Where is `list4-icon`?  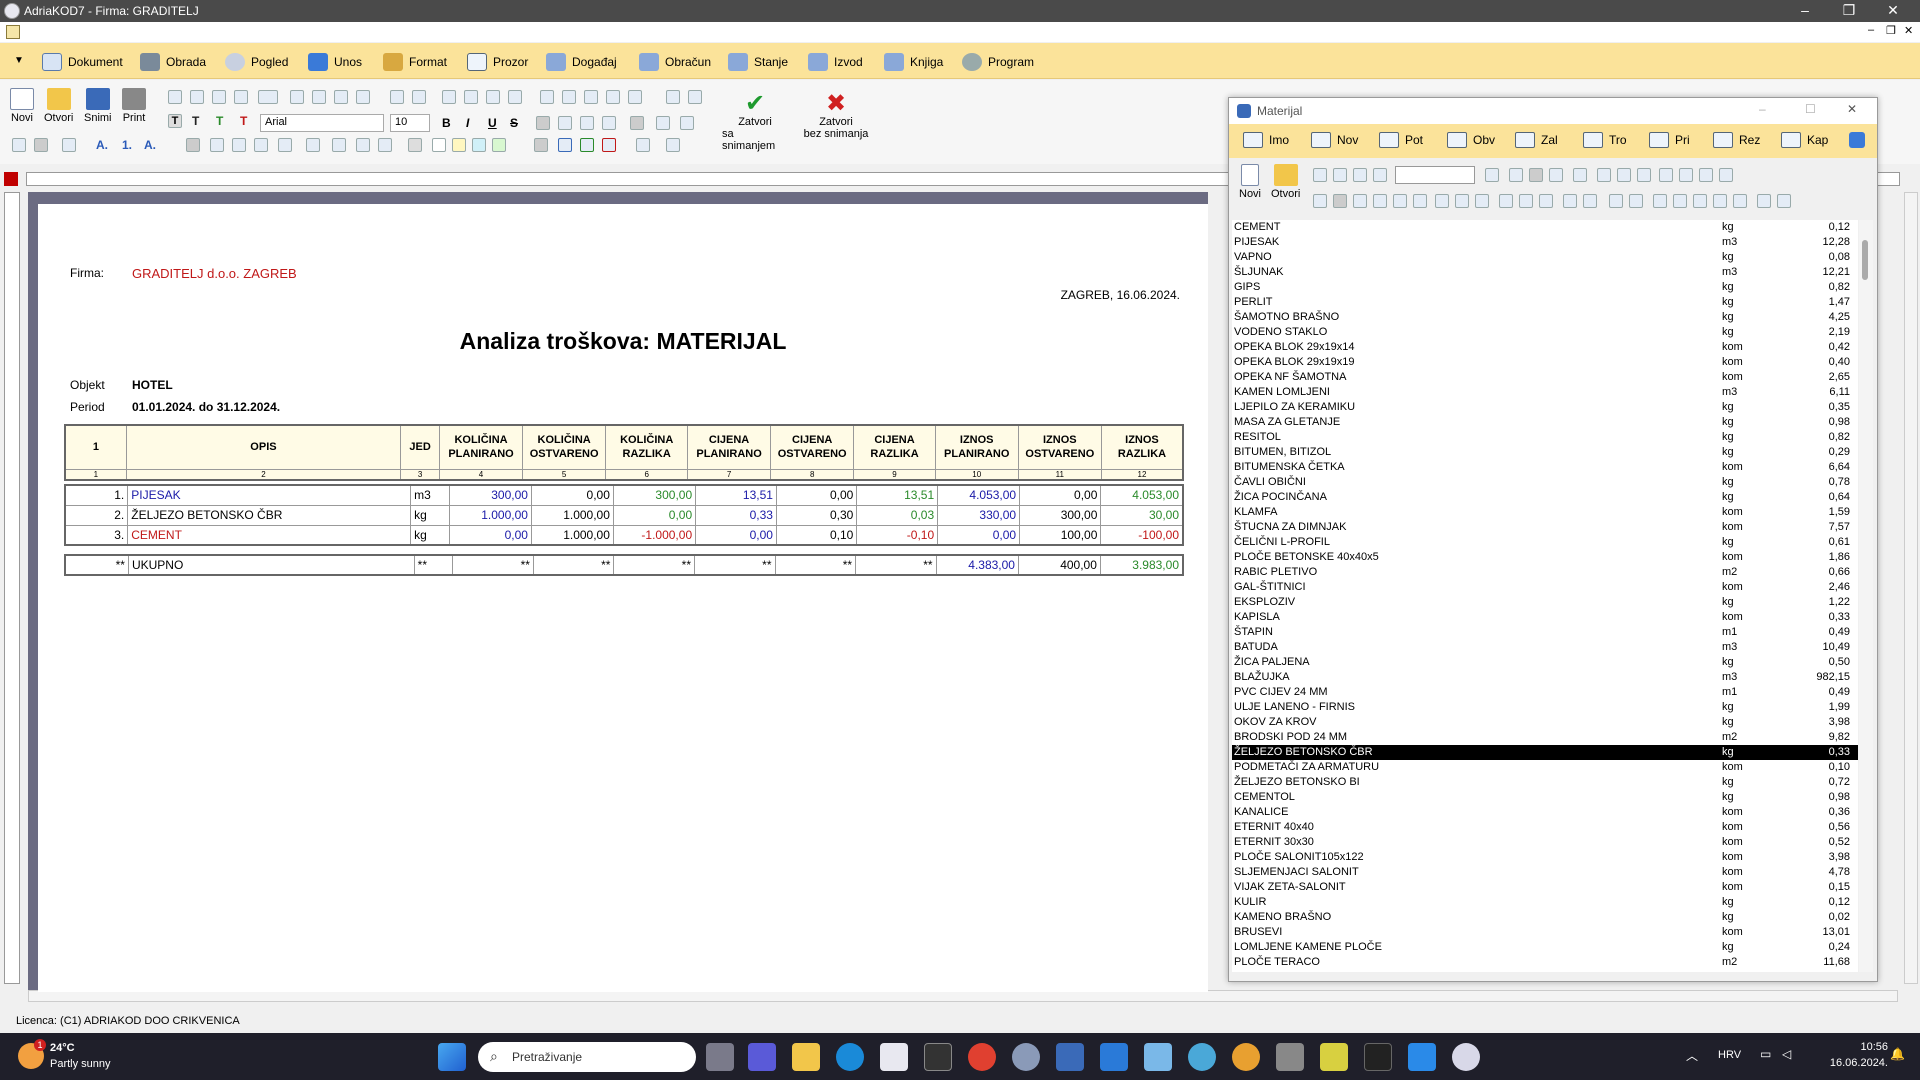
list4-icon is located at coordinates (261, 145).